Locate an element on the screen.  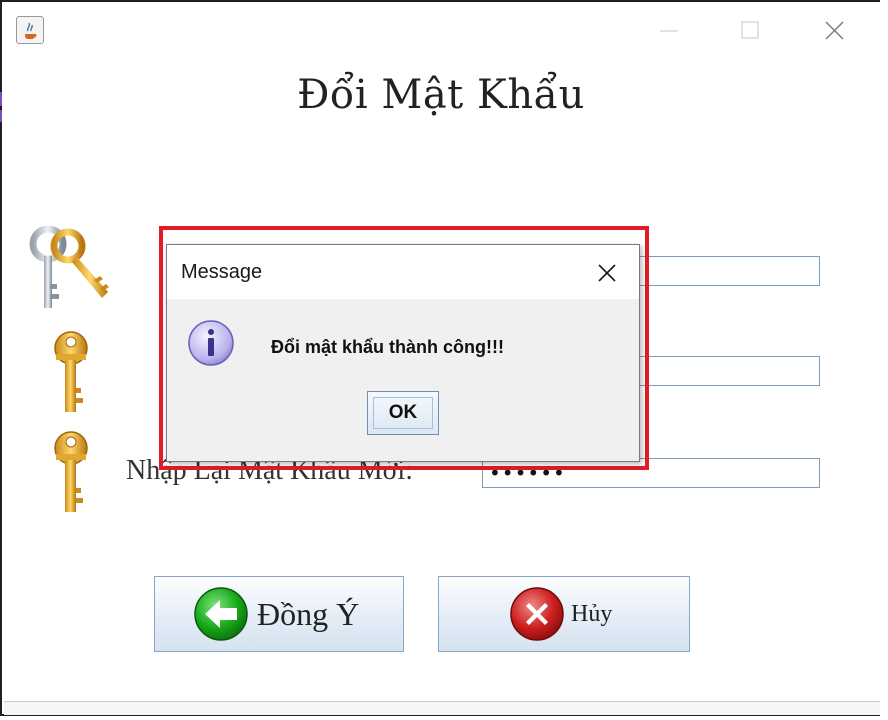
java-app-icon is located at coordinates (30, 30).